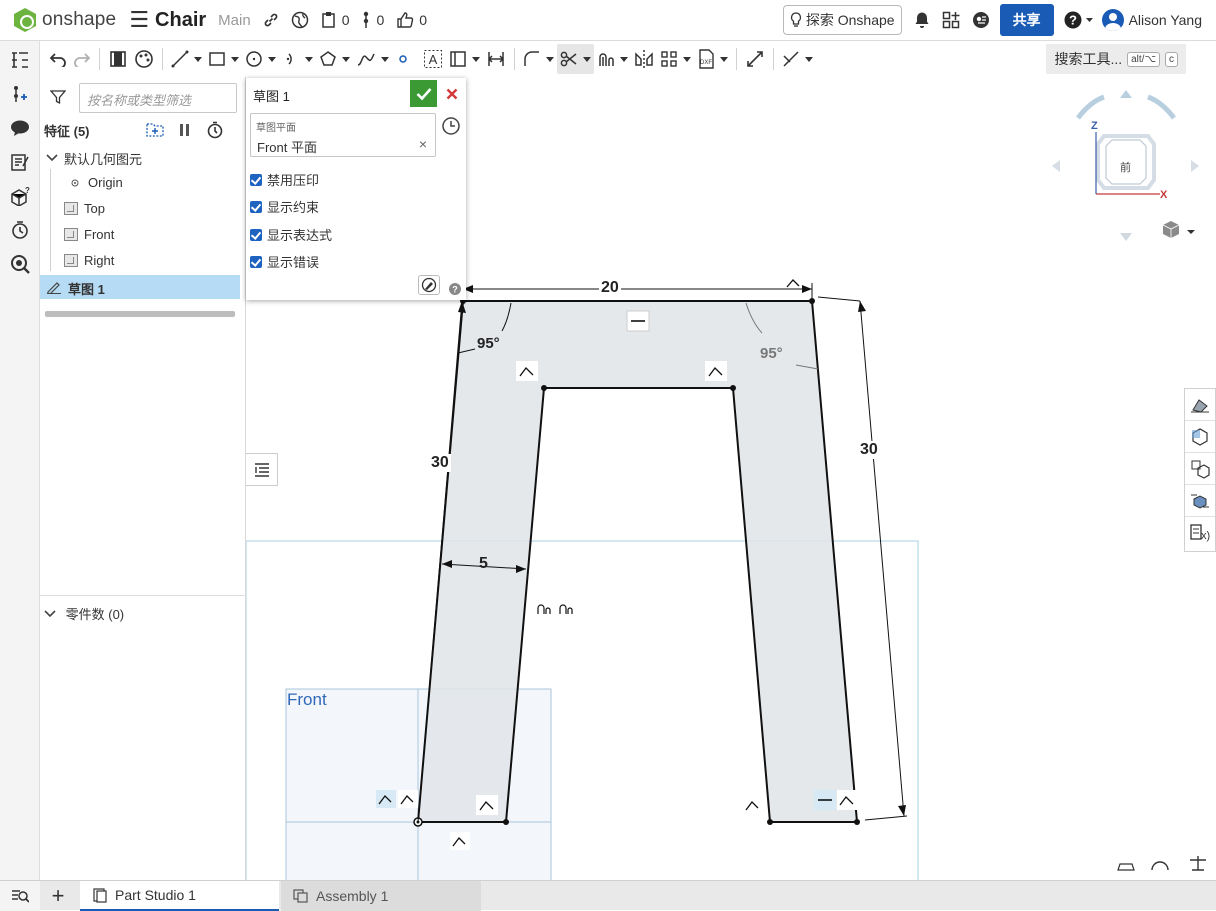  Describe the element at coordinates (1200, 437) in the screenshot. I see `section-view-icon` at that location.